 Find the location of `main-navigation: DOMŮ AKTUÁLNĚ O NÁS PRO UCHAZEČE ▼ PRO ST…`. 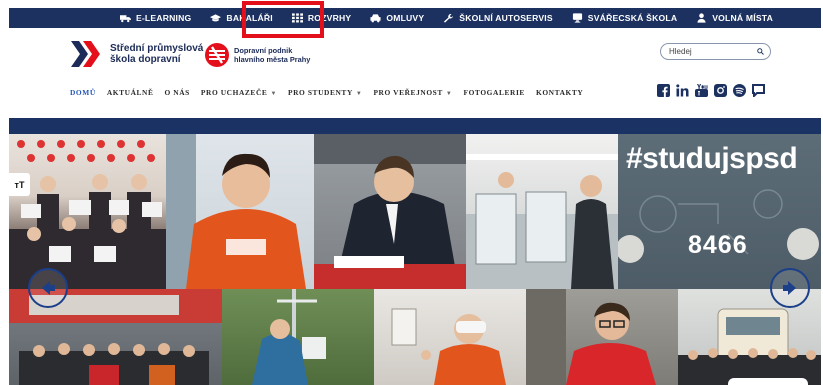

main-navigation: DOMŮ AKTUÁLNĚ O NÁS PRO UCHAZEČE ▼ PRO ST… is located at coordinates (332, 92).